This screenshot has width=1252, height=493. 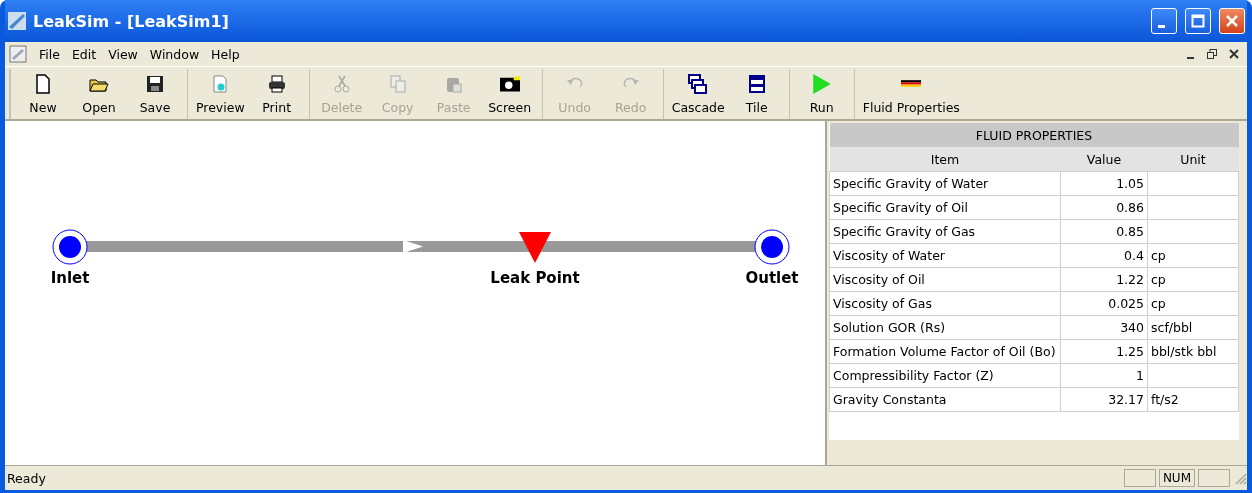 I want to click on table-cell: 1.25, so click(x=1104, y=351).